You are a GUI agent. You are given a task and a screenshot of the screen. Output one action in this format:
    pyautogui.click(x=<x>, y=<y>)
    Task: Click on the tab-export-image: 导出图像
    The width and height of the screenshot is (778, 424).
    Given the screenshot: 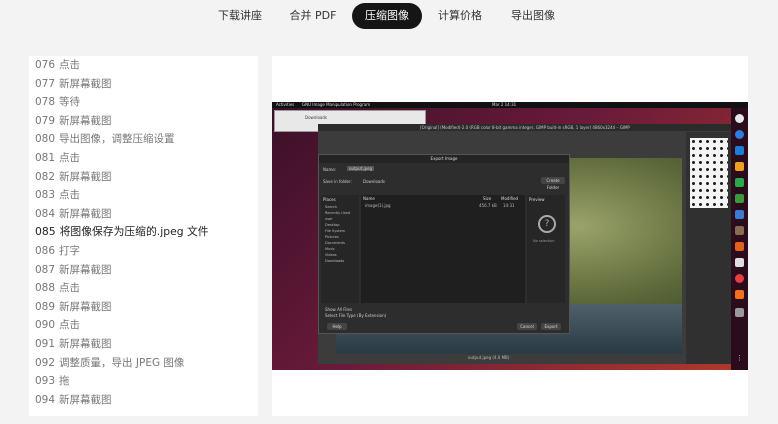 What is the action you would take?
    pyautogui.click(x=533, y=16)
    